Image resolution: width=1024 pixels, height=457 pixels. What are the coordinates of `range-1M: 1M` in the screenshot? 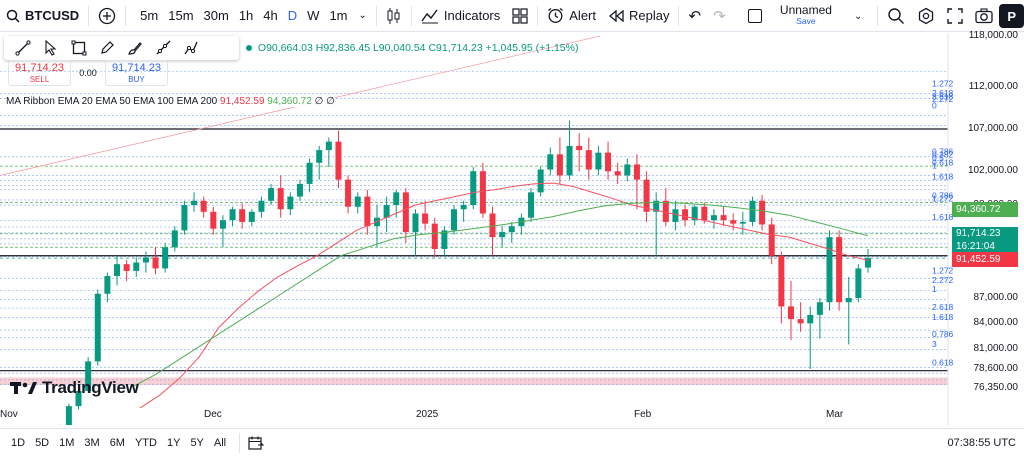 It's located at (66, 443).